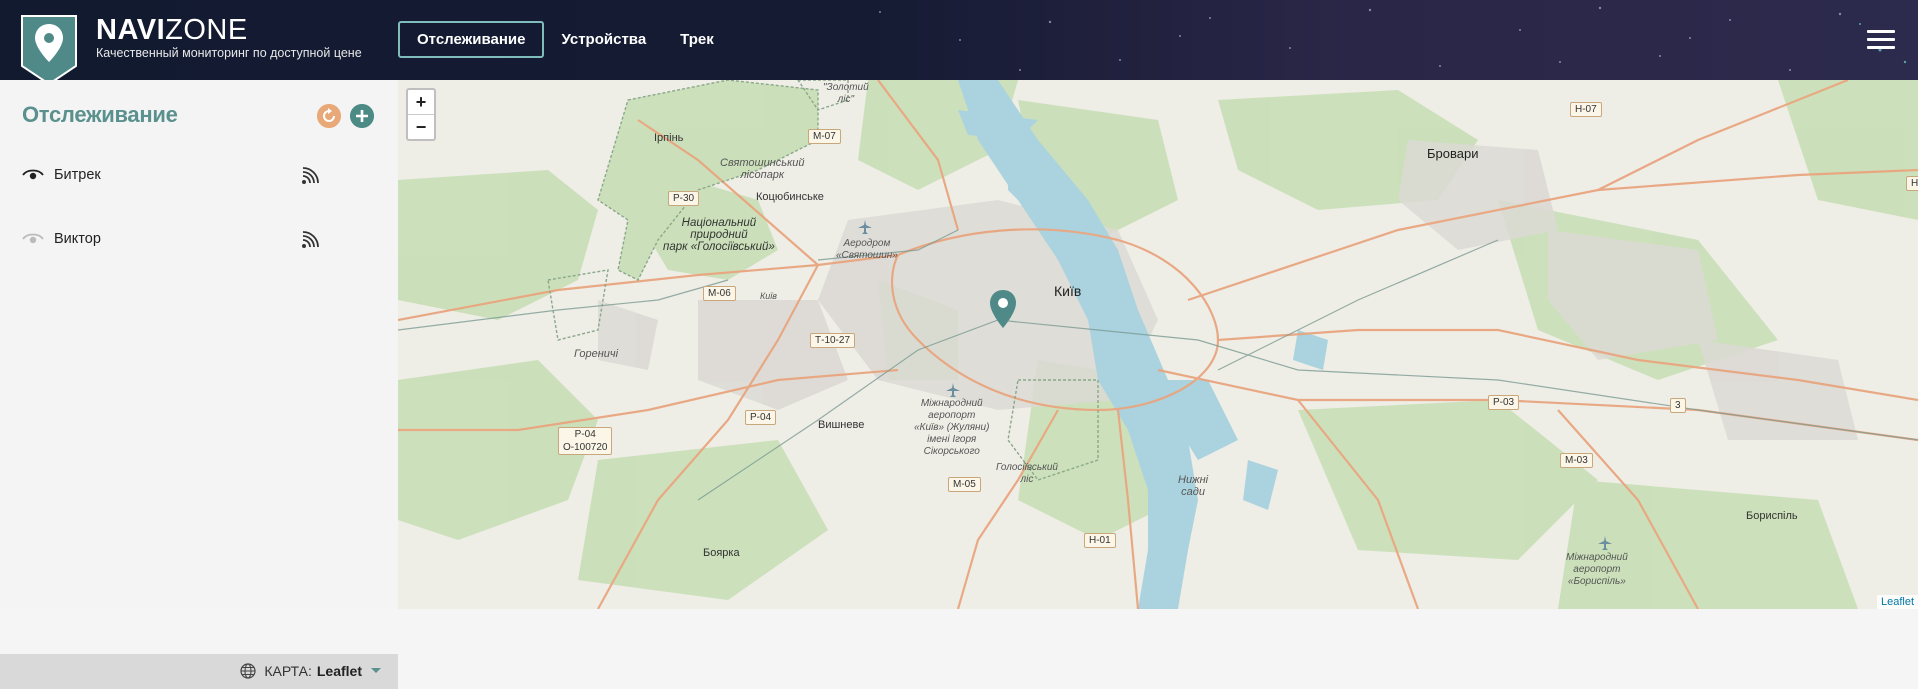 This screenshot has width=1918, height=689. I want to click on road-m07: М-07, so click(824, 136).